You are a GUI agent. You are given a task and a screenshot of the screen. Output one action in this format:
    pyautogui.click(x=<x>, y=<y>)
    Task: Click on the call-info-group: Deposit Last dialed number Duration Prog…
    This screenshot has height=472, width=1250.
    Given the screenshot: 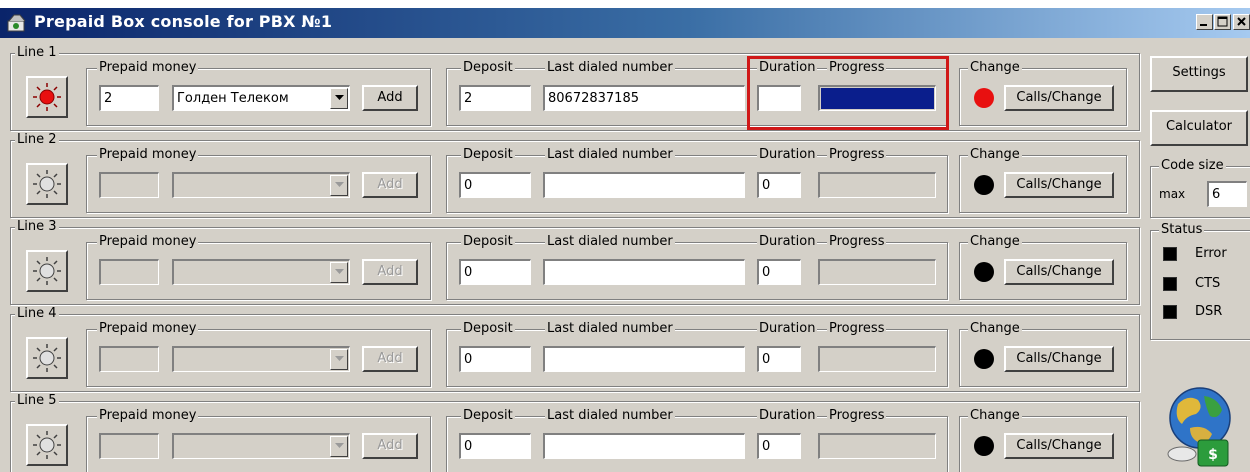 What is the action you would take?
    pyautogui.click(x=697, y=354)
    